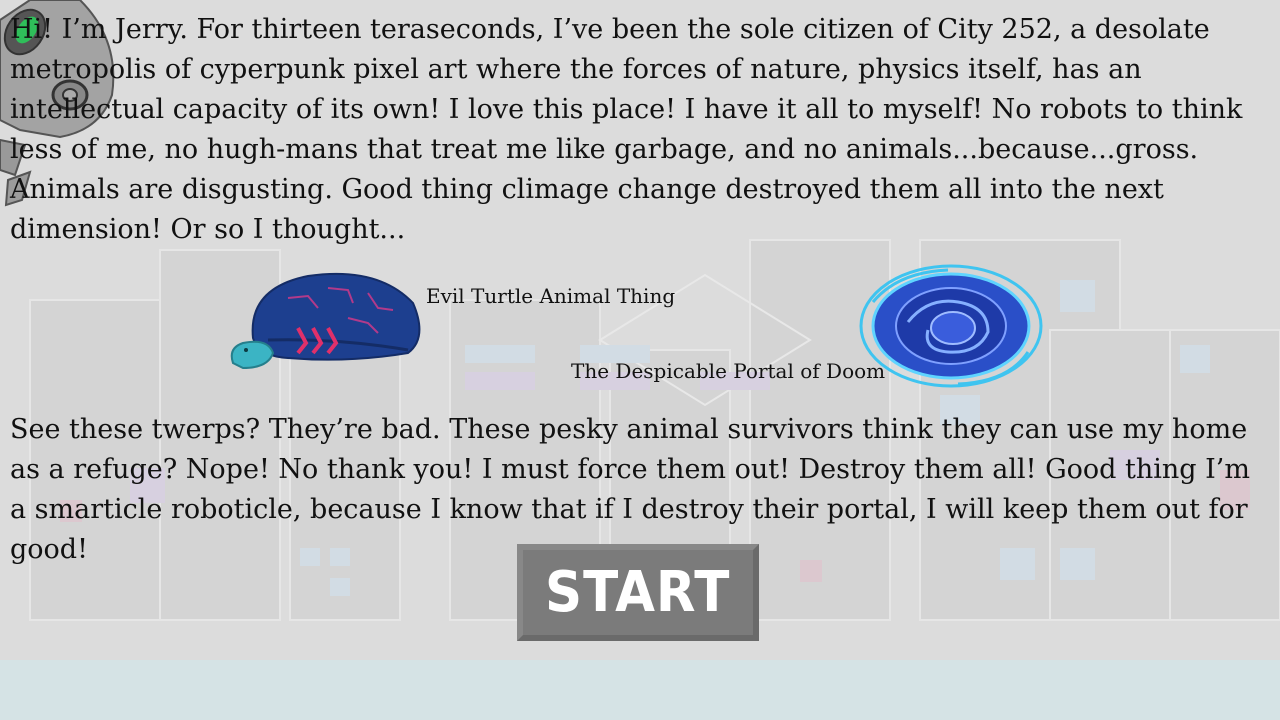  What do you see at coordinates (551, 296) in the screenshot?
I see `turtle-label: Evil Turtle Animal Thing` at bounding box center [551, 296].